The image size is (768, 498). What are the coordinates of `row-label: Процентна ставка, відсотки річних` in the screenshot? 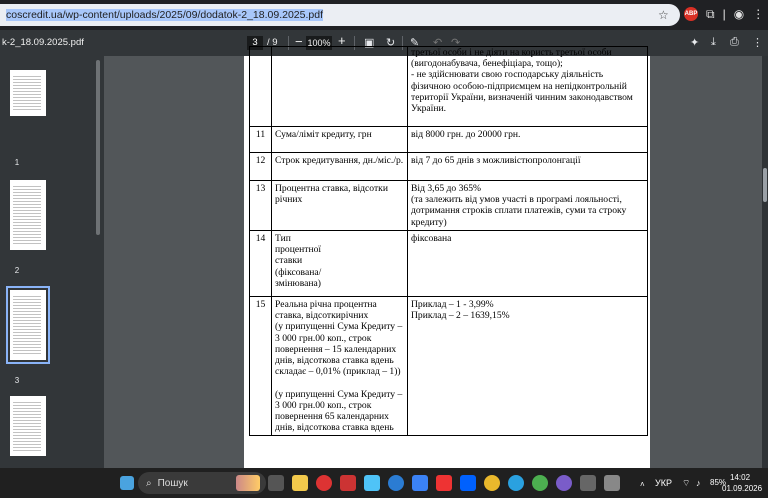 It's located at (339, 205).